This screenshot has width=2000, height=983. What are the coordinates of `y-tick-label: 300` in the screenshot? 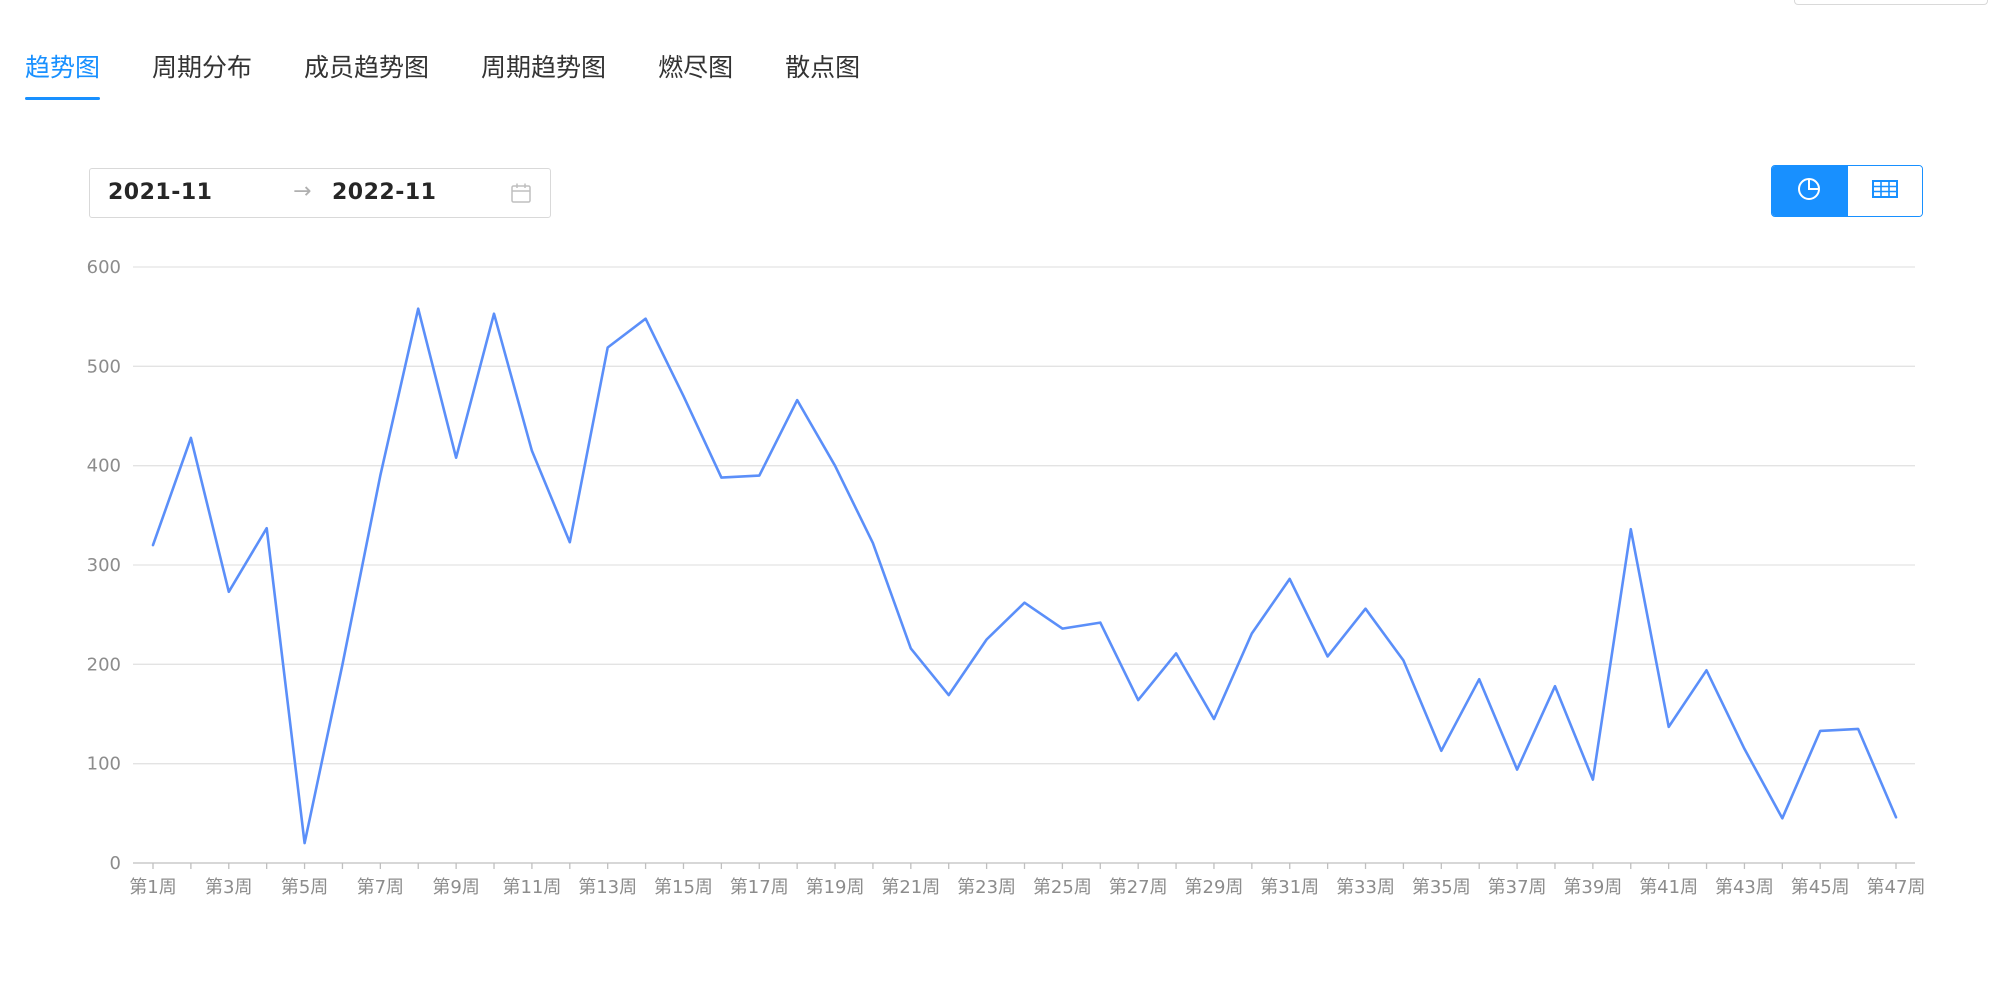 It's located at (104, 565).